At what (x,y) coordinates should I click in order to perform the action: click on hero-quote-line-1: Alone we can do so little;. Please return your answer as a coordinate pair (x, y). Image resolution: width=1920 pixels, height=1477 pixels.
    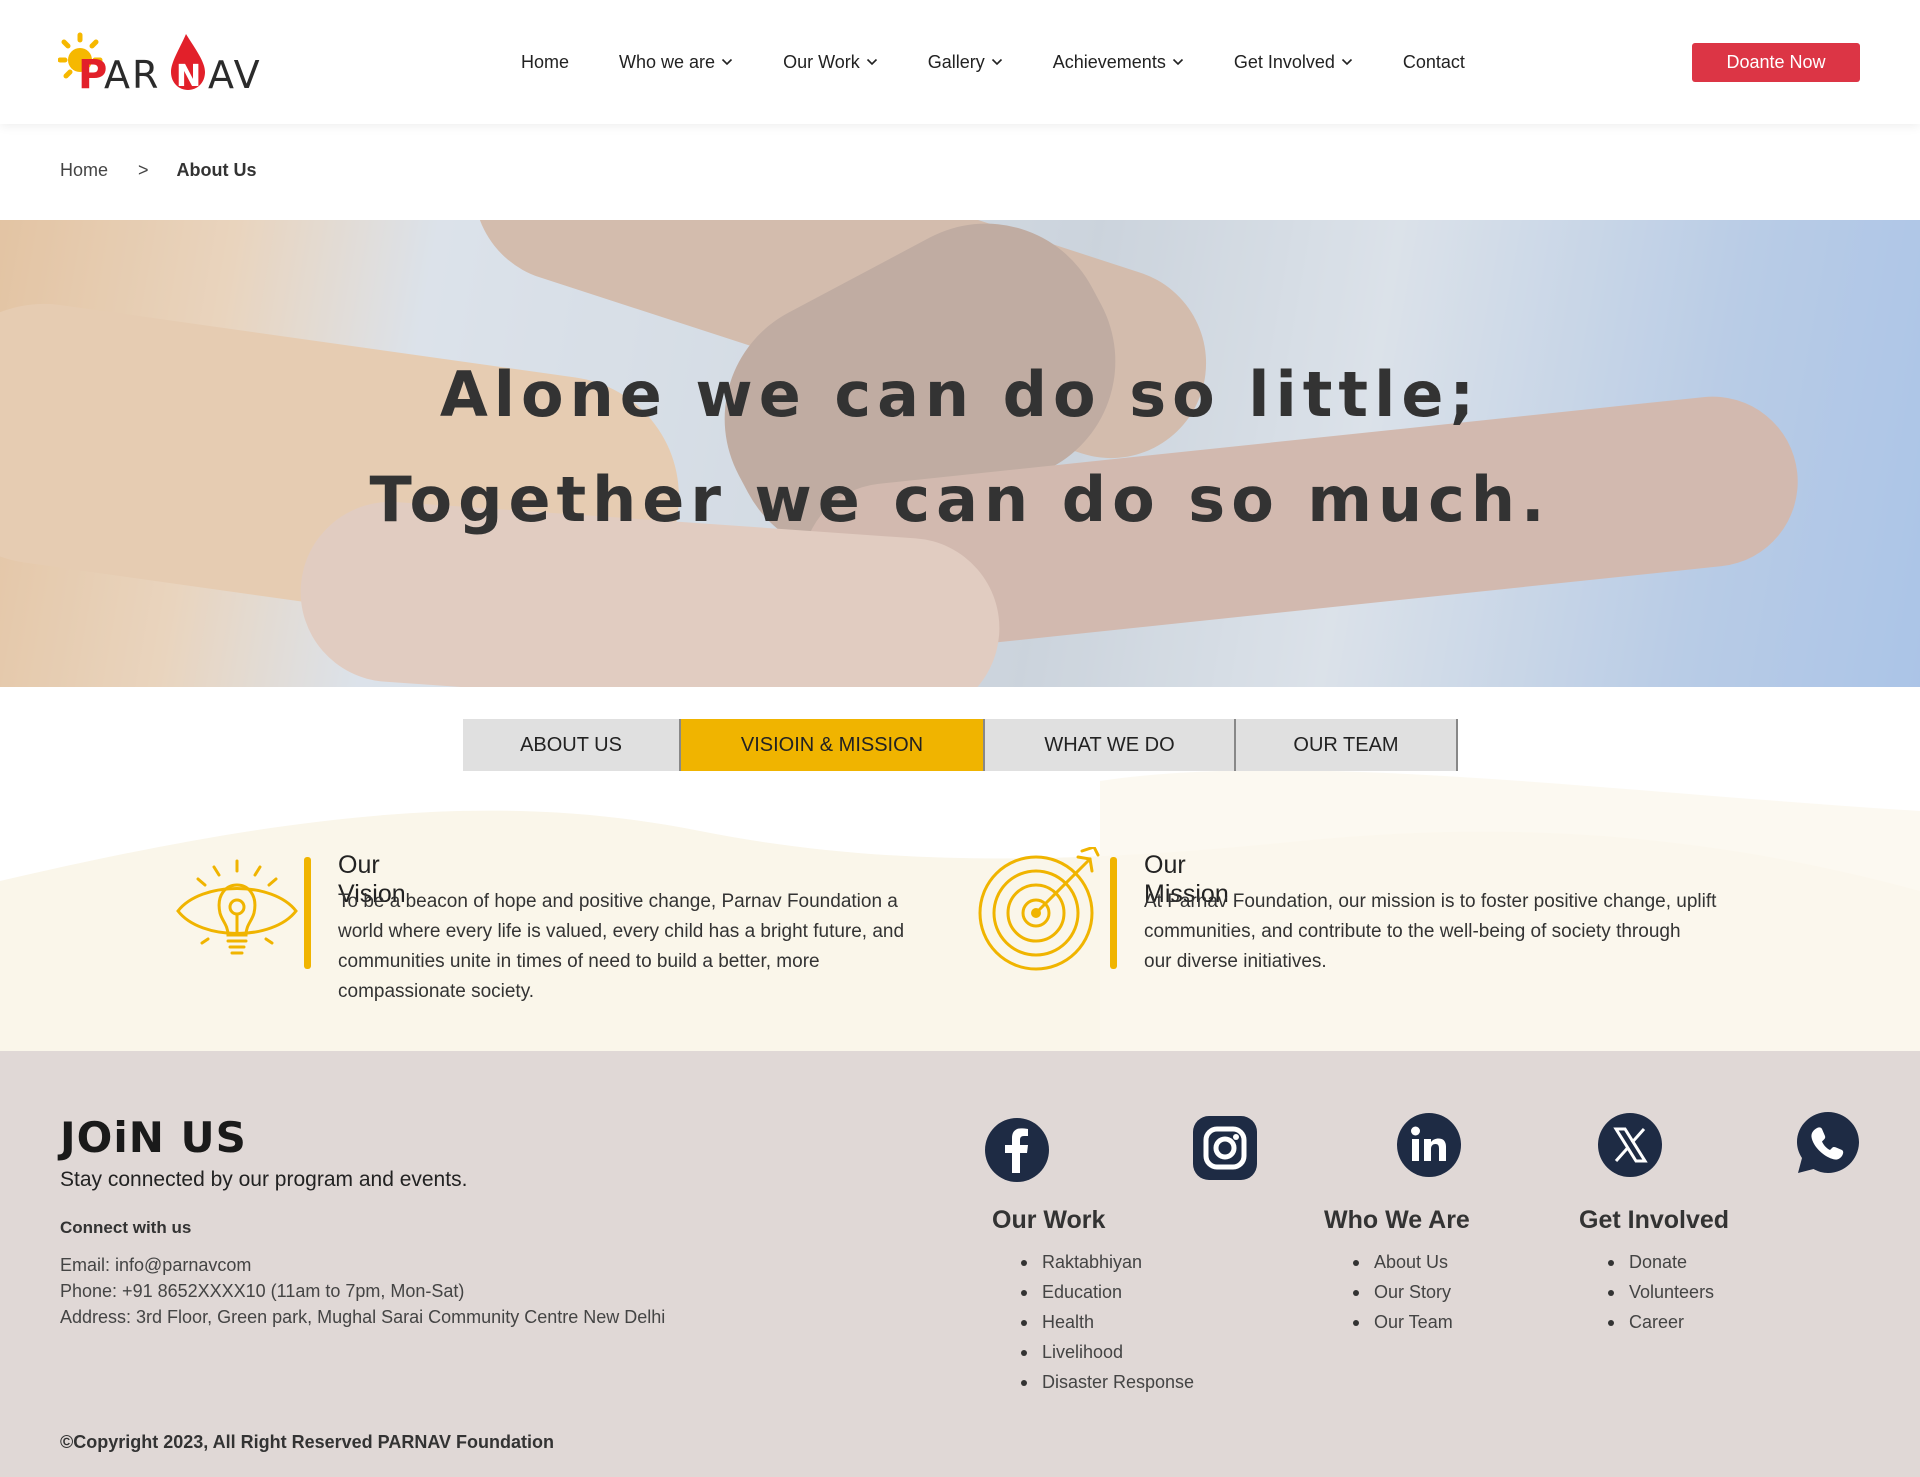
    Looking at the image, I should click on (960, 394).